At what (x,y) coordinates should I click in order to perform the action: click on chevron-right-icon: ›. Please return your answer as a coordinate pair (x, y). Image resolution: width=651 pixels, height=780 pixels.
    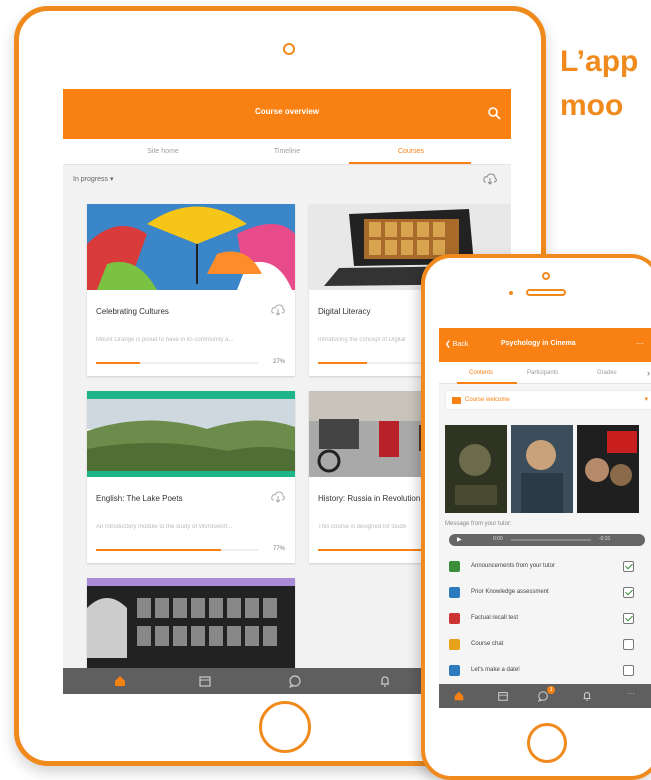
    Looking at the image, I should click on (648, 373).